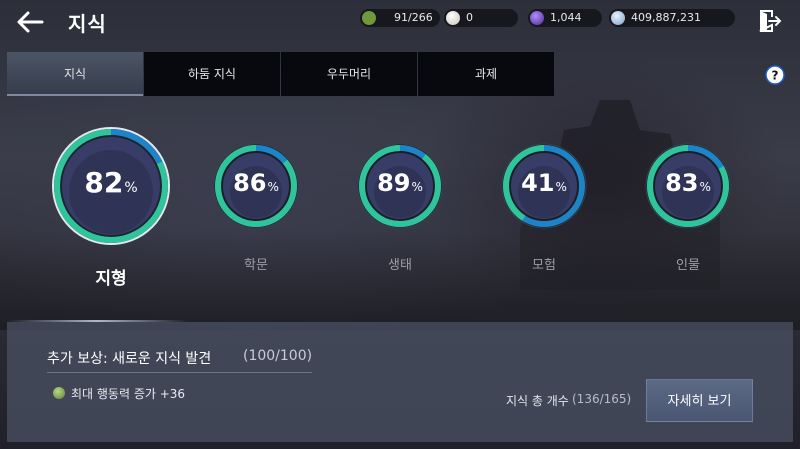  What do you see at coordinates (537, 18) in the screenshot?
I see `purple-orb-icon` at bounding box center [537, 18].